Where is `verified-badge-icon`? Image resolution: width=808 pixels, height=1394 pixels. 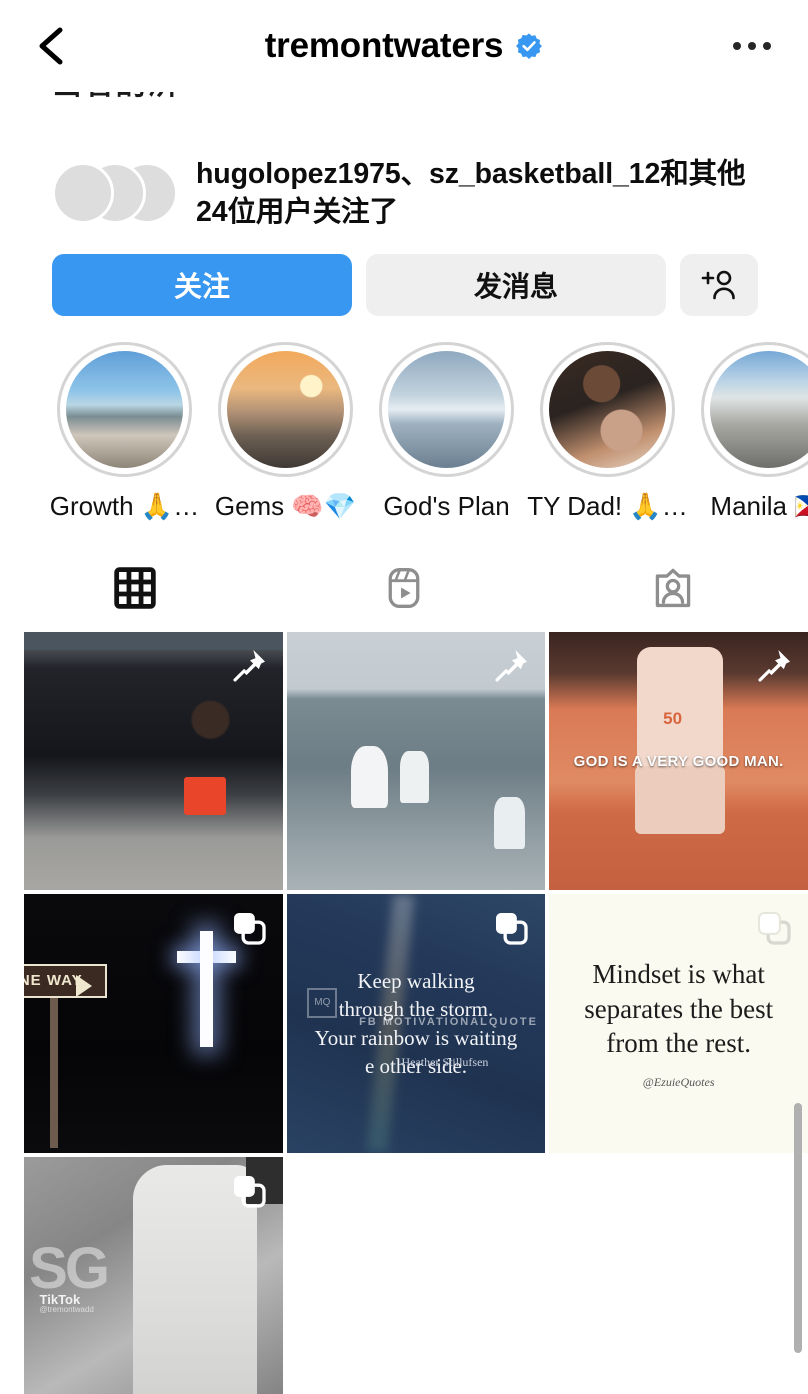
verified-badge-icon is located at coordinates (529, 46).